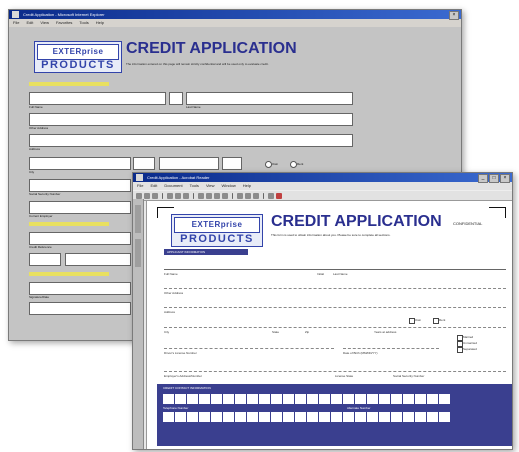 The height and width of the screenshot is (452, 519). I want to click on thumbnails-tab, so click(138, 253).